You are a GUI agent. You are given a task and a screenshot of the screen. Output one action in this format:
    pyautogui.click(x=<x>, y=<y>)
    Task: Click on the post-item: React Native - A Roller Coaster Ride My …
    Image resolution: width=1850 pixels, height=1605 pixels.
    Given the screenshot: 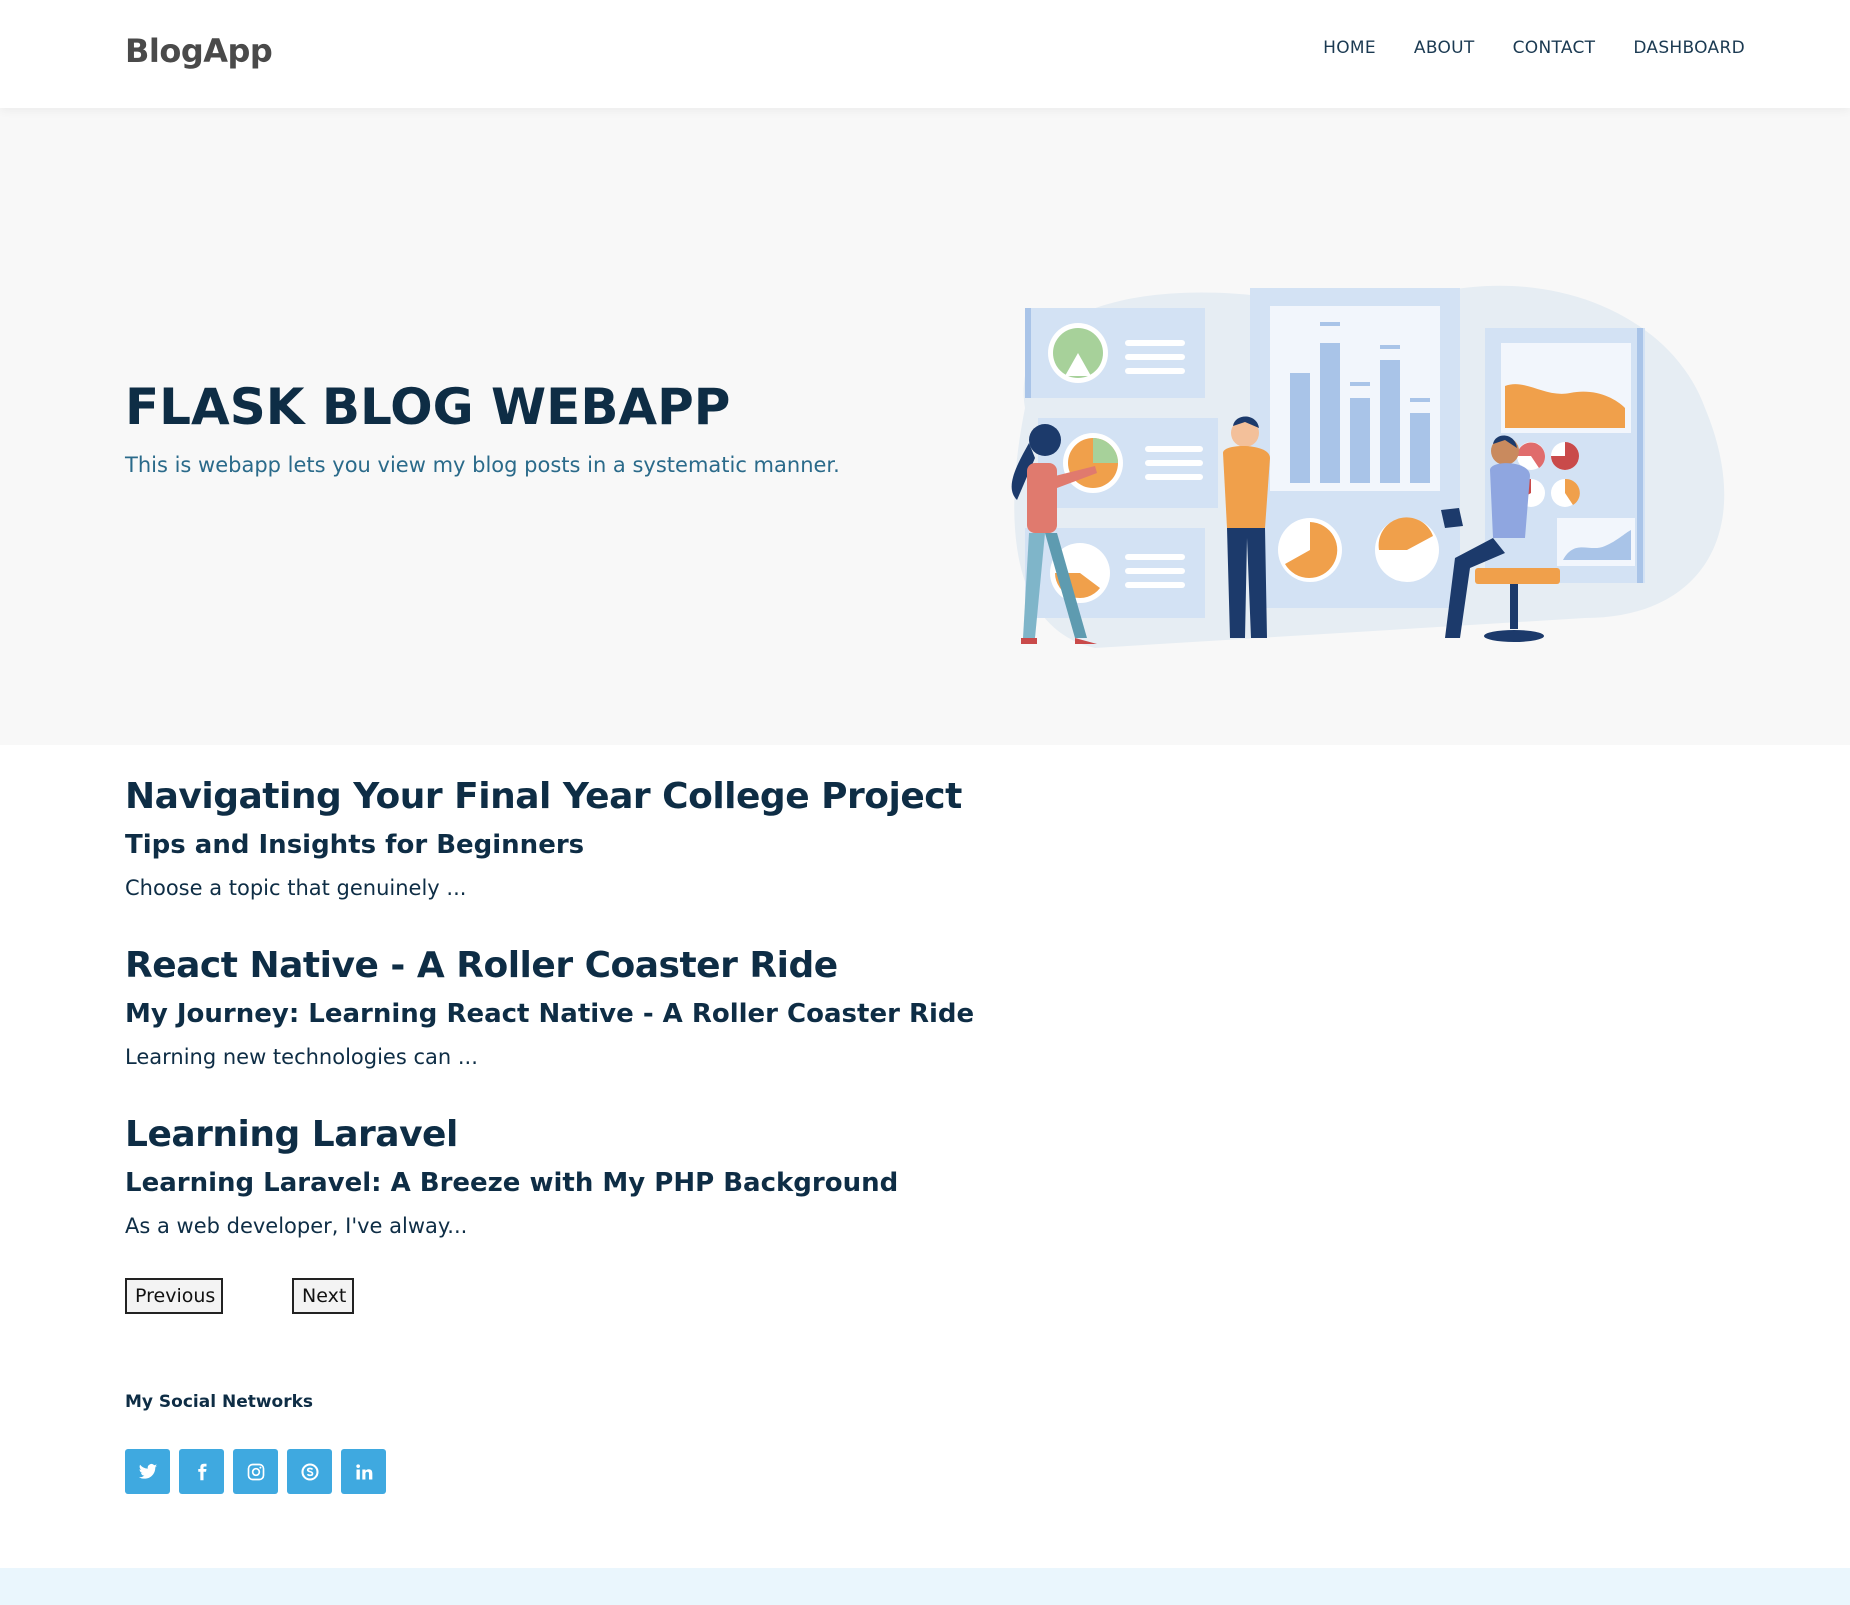 What is the action you would take?
    pyautogui.click(x=675, y=1025)
    